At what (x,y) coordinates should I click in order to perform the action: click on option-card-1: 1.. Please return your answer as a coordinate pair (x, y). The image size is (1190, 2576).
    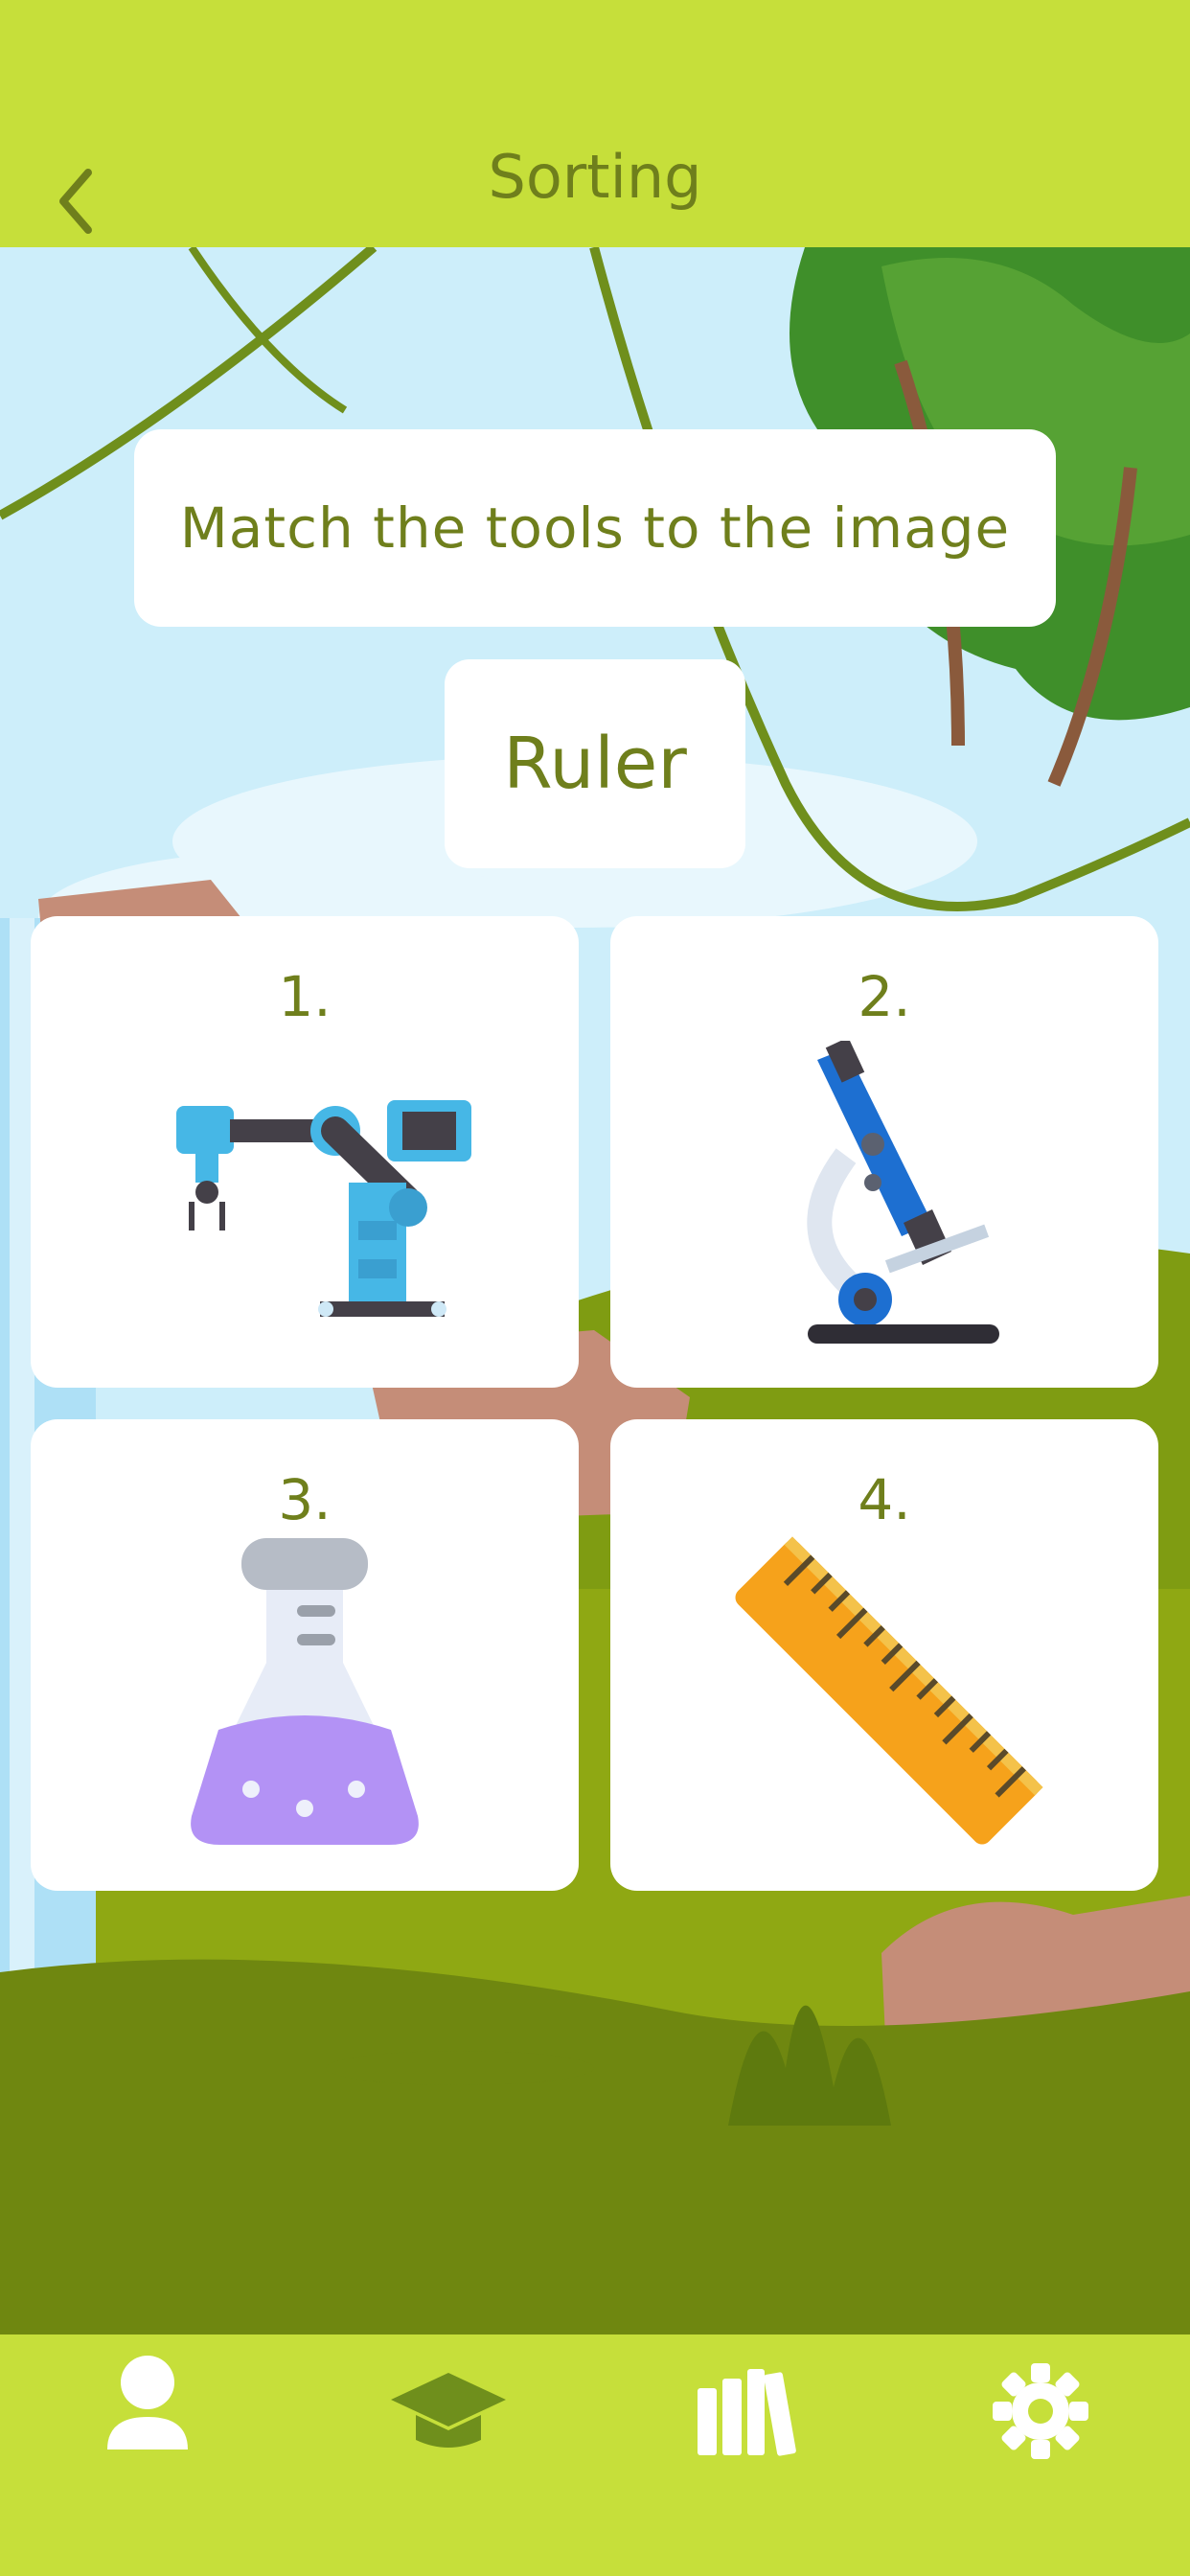
    Looking at the image, I should click on (305, 1152).